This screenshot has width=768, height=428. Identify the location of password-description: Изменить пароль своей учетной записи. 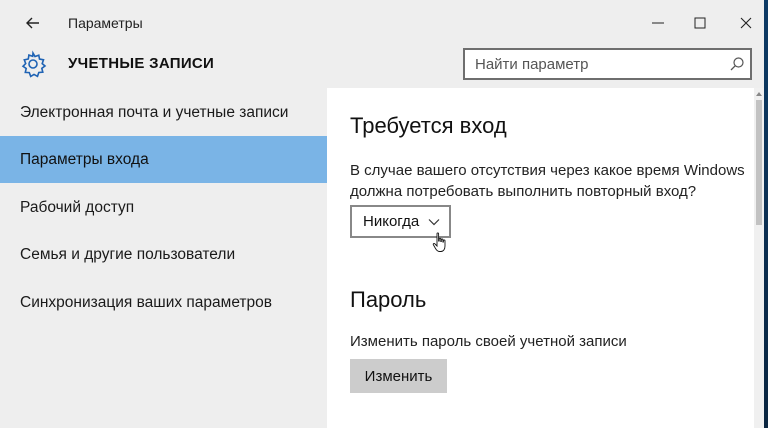
(488, 341).